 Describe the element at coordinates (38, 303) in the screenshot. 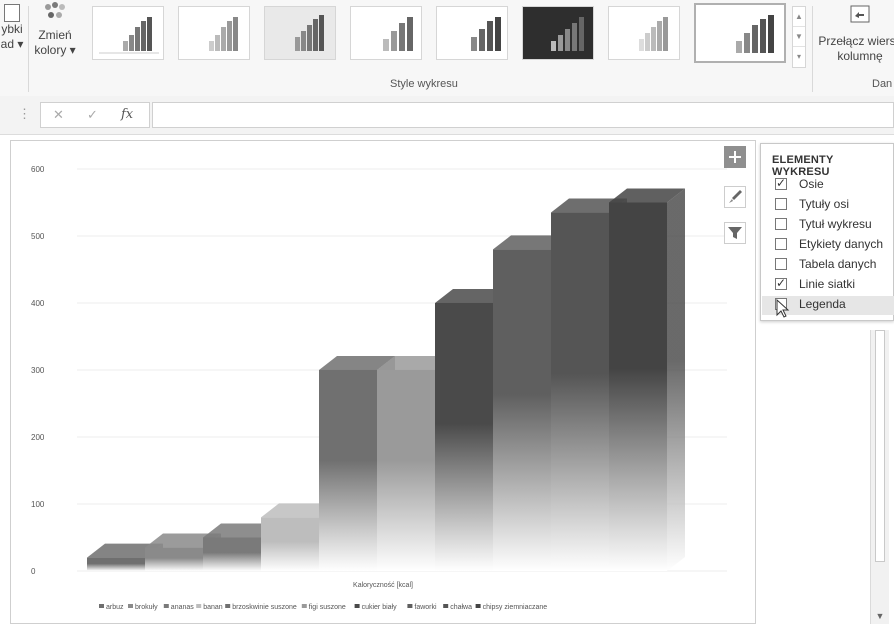

I see `y-tick-label: 400` at that location.